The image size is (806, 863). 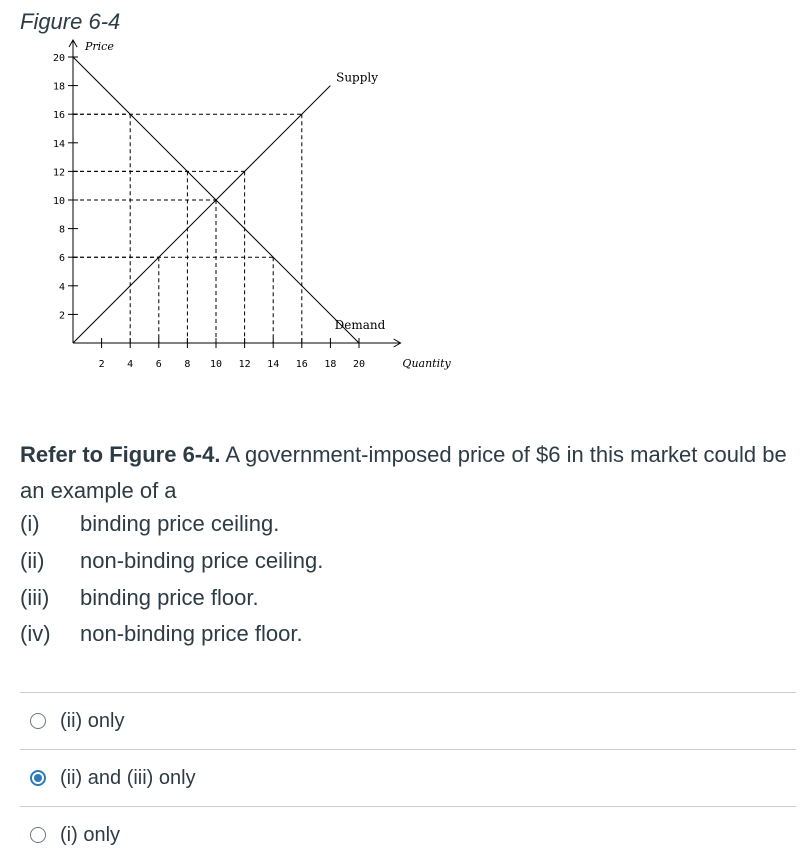 I want to click on statement-number: (i), so click(x=30, y=523).